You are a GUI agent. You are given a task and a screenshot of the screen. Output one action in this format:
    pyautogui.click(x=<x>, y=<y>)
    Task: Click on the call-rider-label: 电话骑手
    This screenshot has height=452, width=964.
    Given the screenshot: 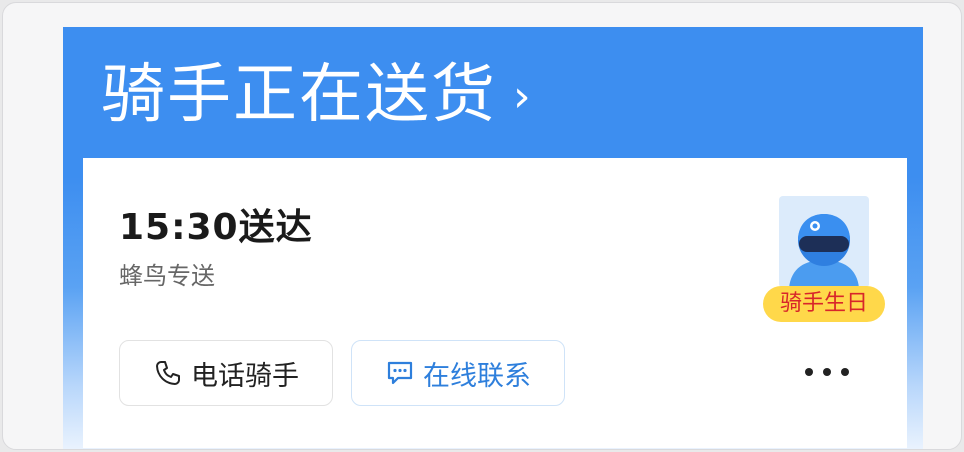 What is the action you would take?
    pyautogui.click(x=245, y=376)
    